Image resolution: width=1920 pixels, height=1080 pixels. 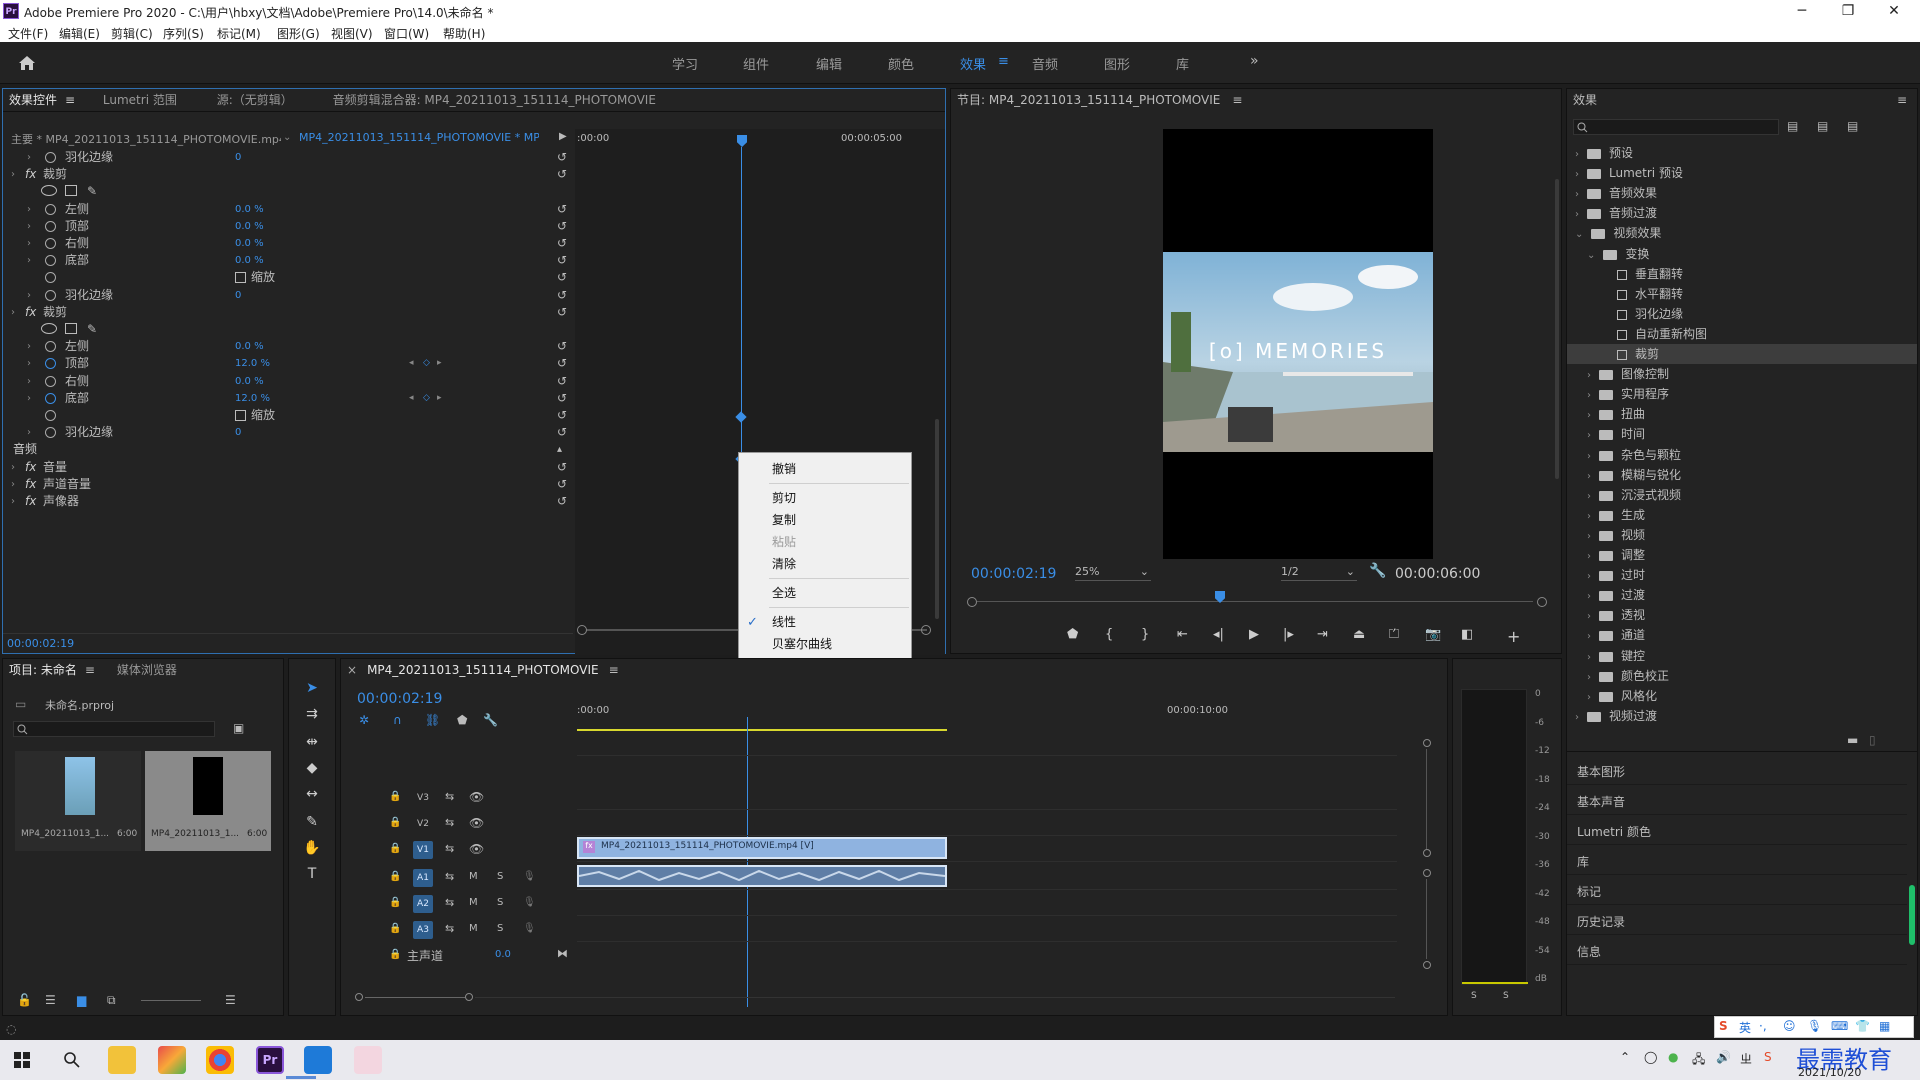 I want to click on track-label-a1: A1, so click(x=423, y=878).